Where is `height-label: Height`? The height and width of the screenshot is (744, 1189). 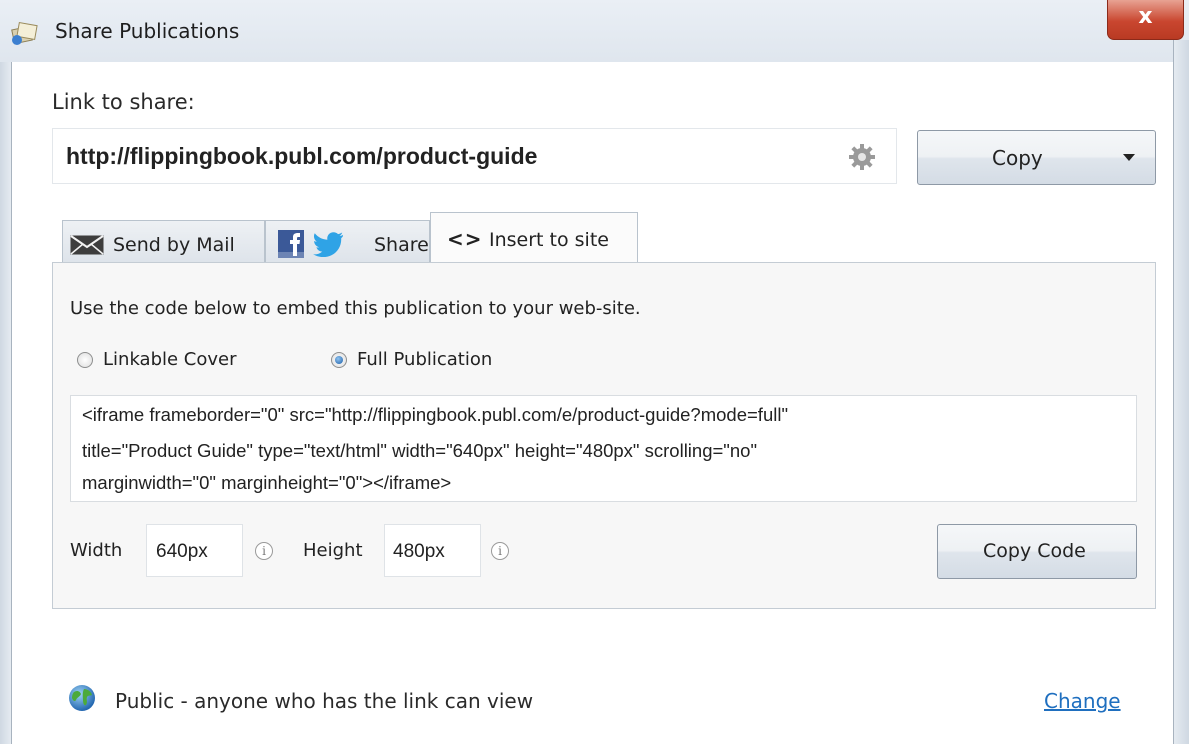 height-label: Height is located at coordinates (333, 550).